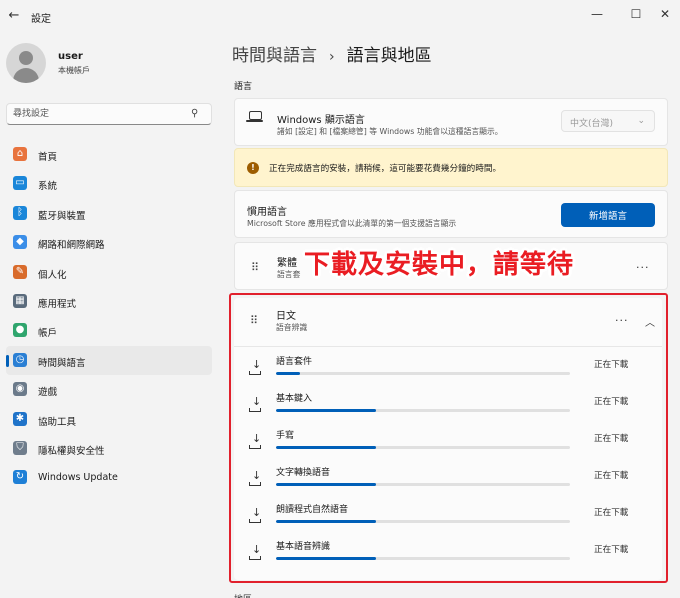 The height and width of the screenshot is (598, 680). I want to click on search-box: ⚲, so click(109, 114).